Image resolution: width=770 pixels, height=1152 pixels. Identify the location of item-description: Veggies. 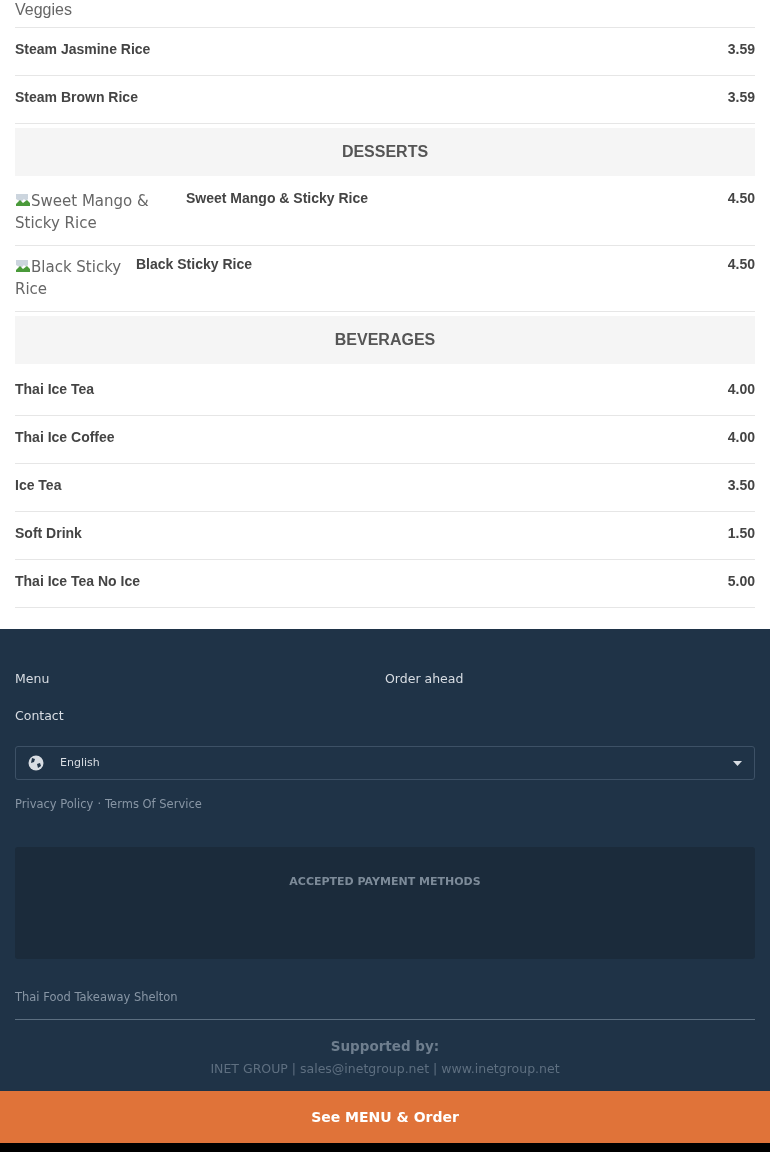
(44, 10).